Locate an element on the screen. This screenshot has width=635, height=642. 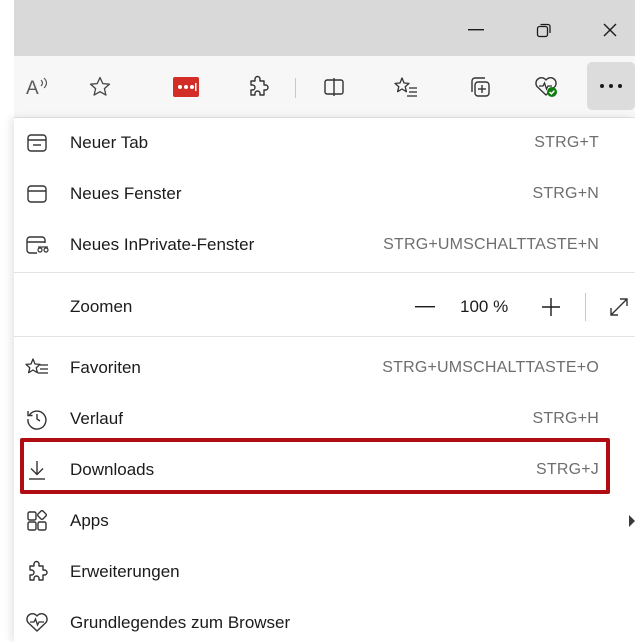
minus-icon is located at coordinates (425, 307).